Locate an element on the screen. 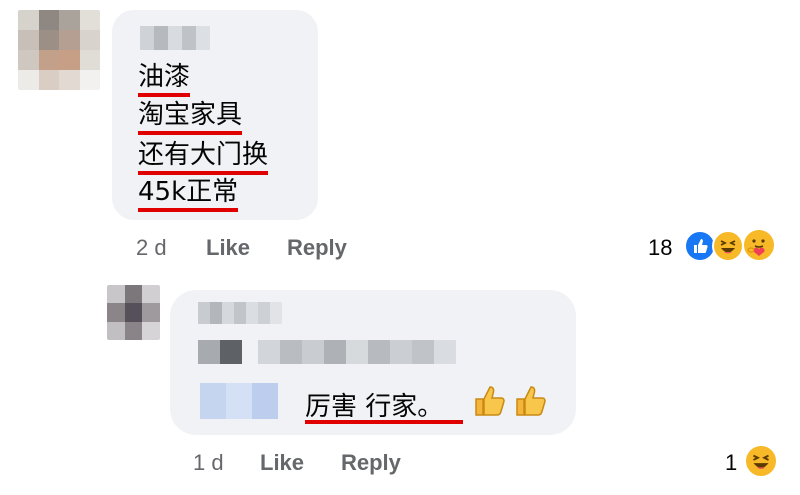 The image size is (800, 495). commenter-avatar is located at coordinates (59, 50).